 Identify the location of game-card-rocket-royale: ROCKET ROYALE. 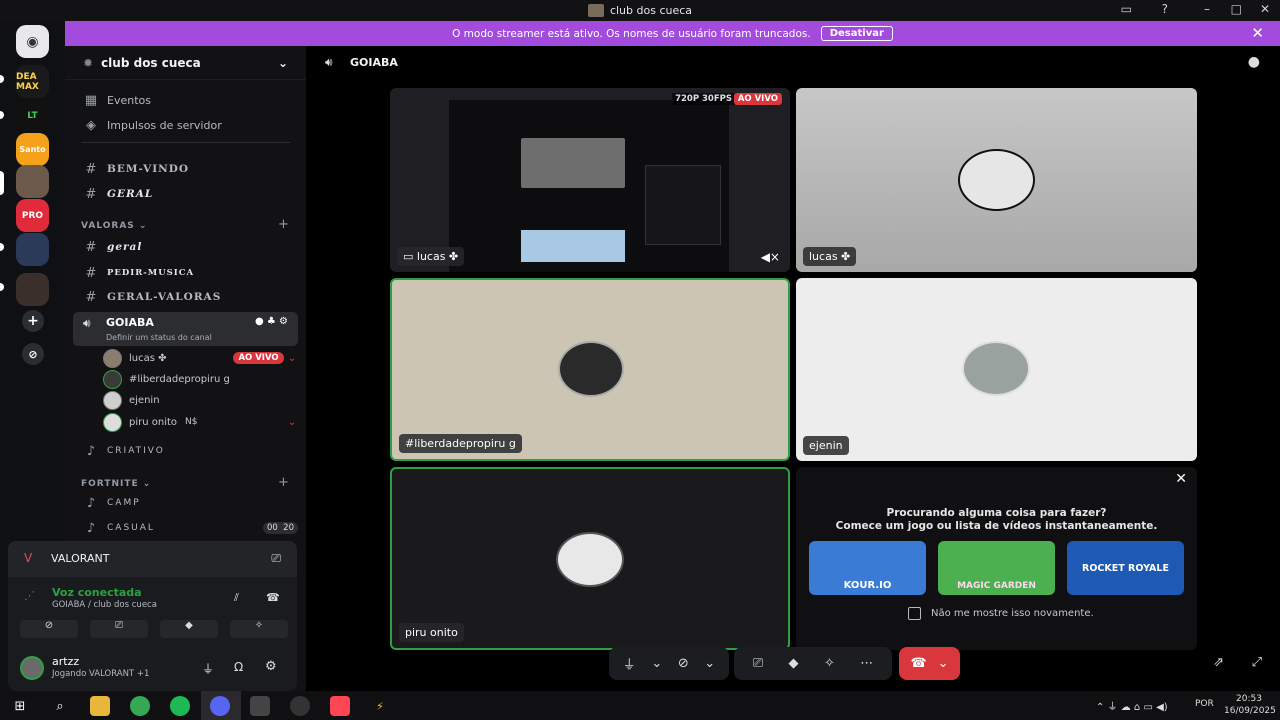
(1125, 568).